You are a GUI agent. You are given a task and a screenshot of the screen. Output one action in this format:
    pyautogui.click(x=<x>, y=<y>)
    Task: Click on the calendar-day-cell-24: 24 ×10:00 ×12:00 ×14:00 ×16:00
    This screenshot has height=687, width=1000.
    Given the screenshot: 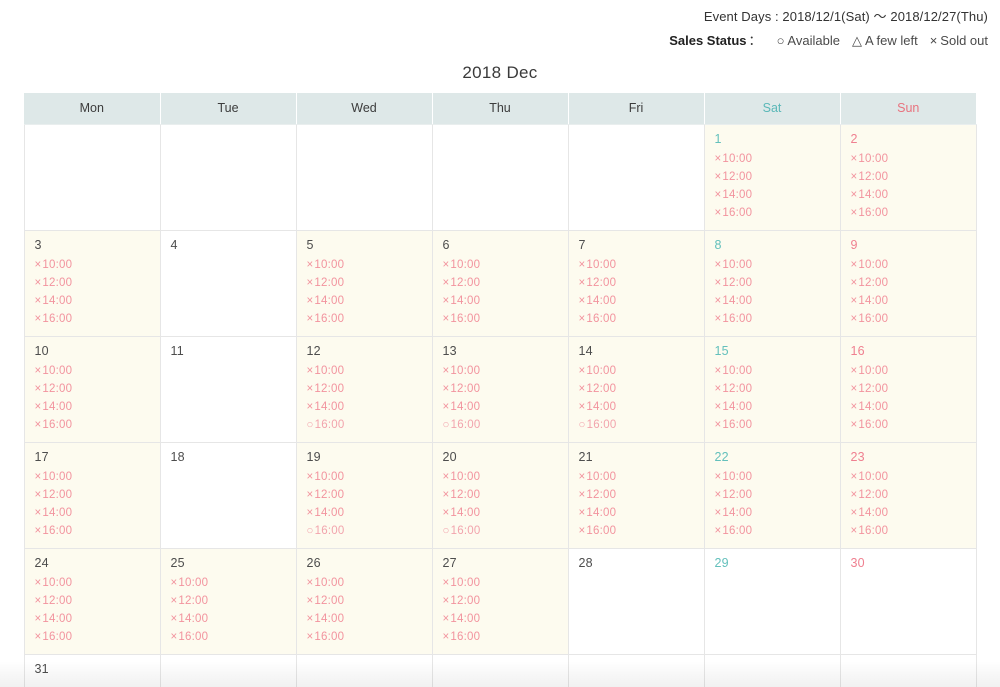 What is the action you would take?
    pyautogui.click(x=92, y=601)
    